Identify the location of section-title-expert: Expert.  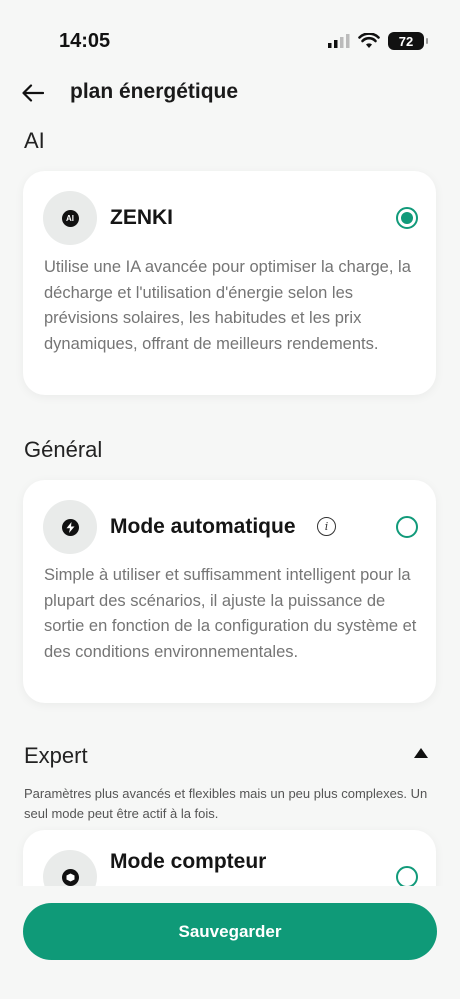
(56, 755).